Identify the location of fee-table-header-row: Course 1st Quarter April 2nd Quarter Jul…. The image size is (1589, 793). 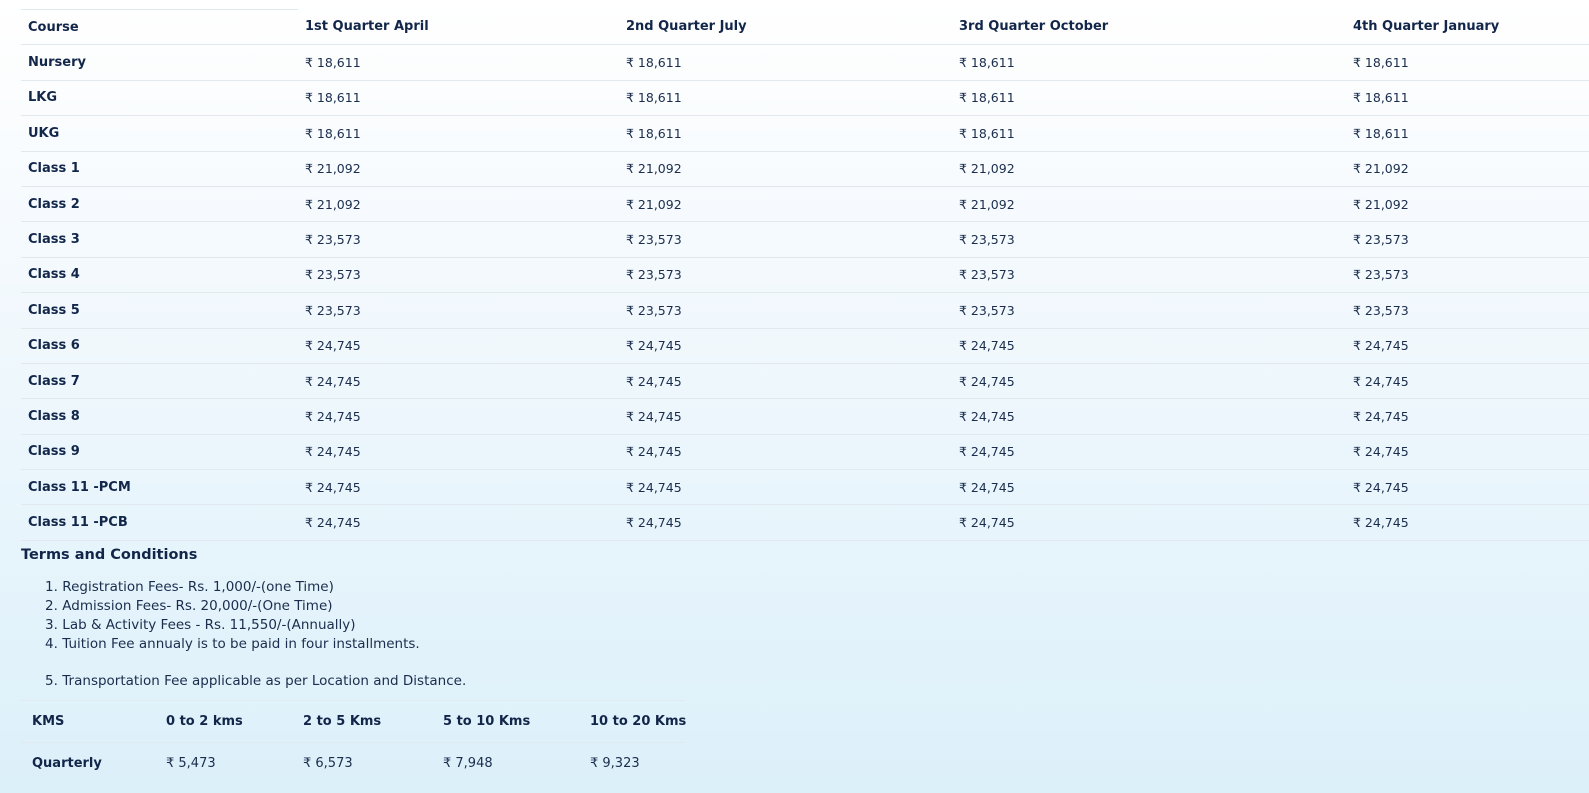
(805, 27).